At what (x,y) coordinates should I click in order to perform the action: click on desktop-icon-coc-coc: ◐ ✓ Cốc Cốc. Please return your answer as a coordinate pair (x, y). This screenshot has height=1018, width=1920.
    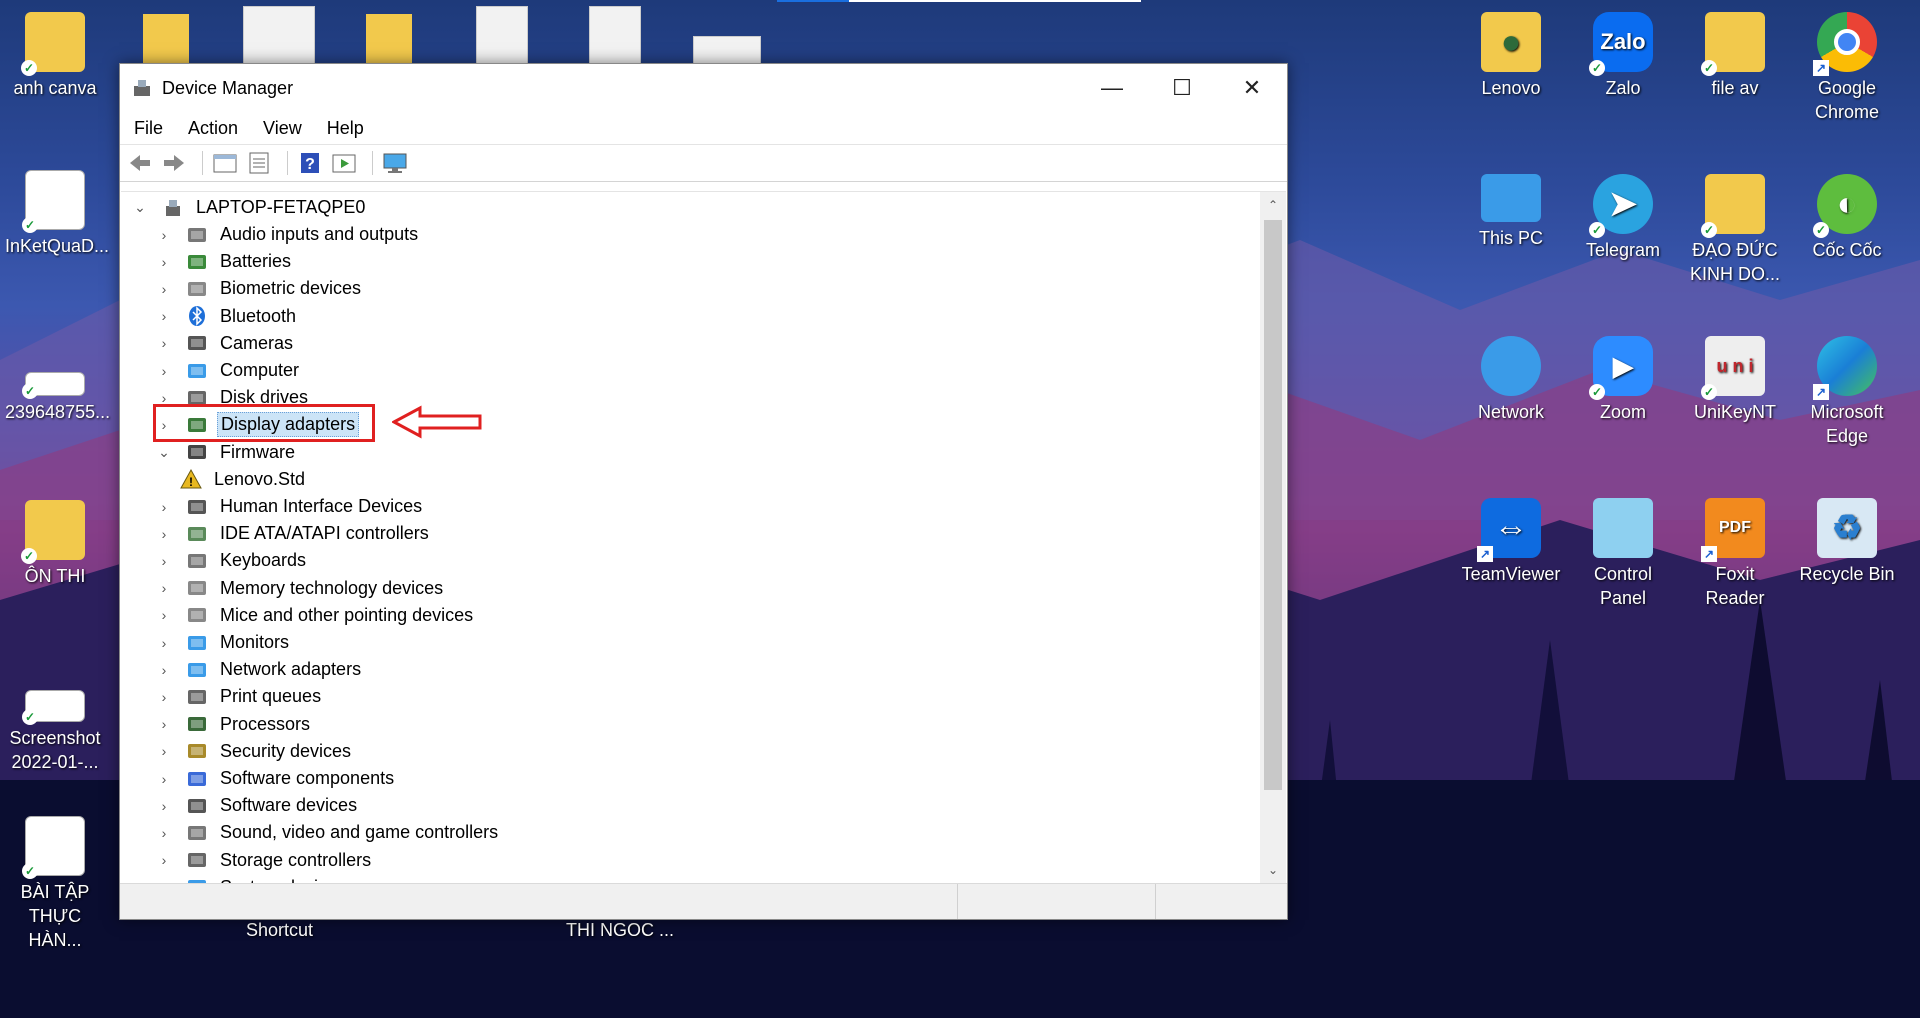
    Looking at the image, I should click on (1847, 218).